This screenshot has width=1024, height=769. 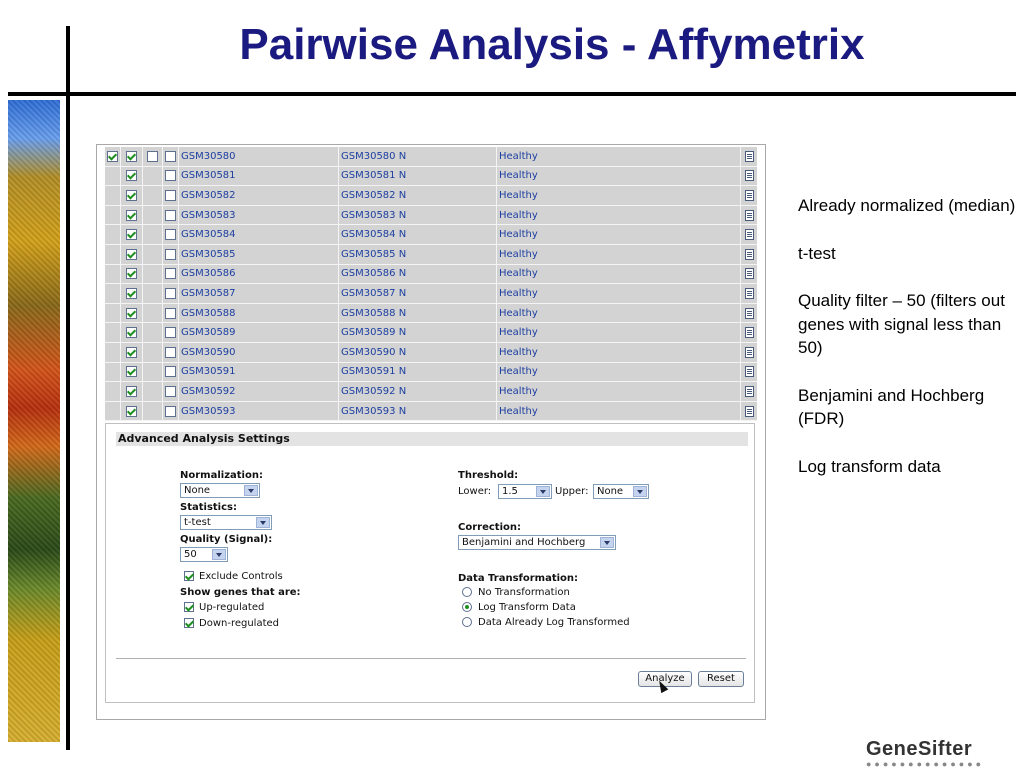 I want to click on sample-id: GSM30581, so click(x=259, y=176).